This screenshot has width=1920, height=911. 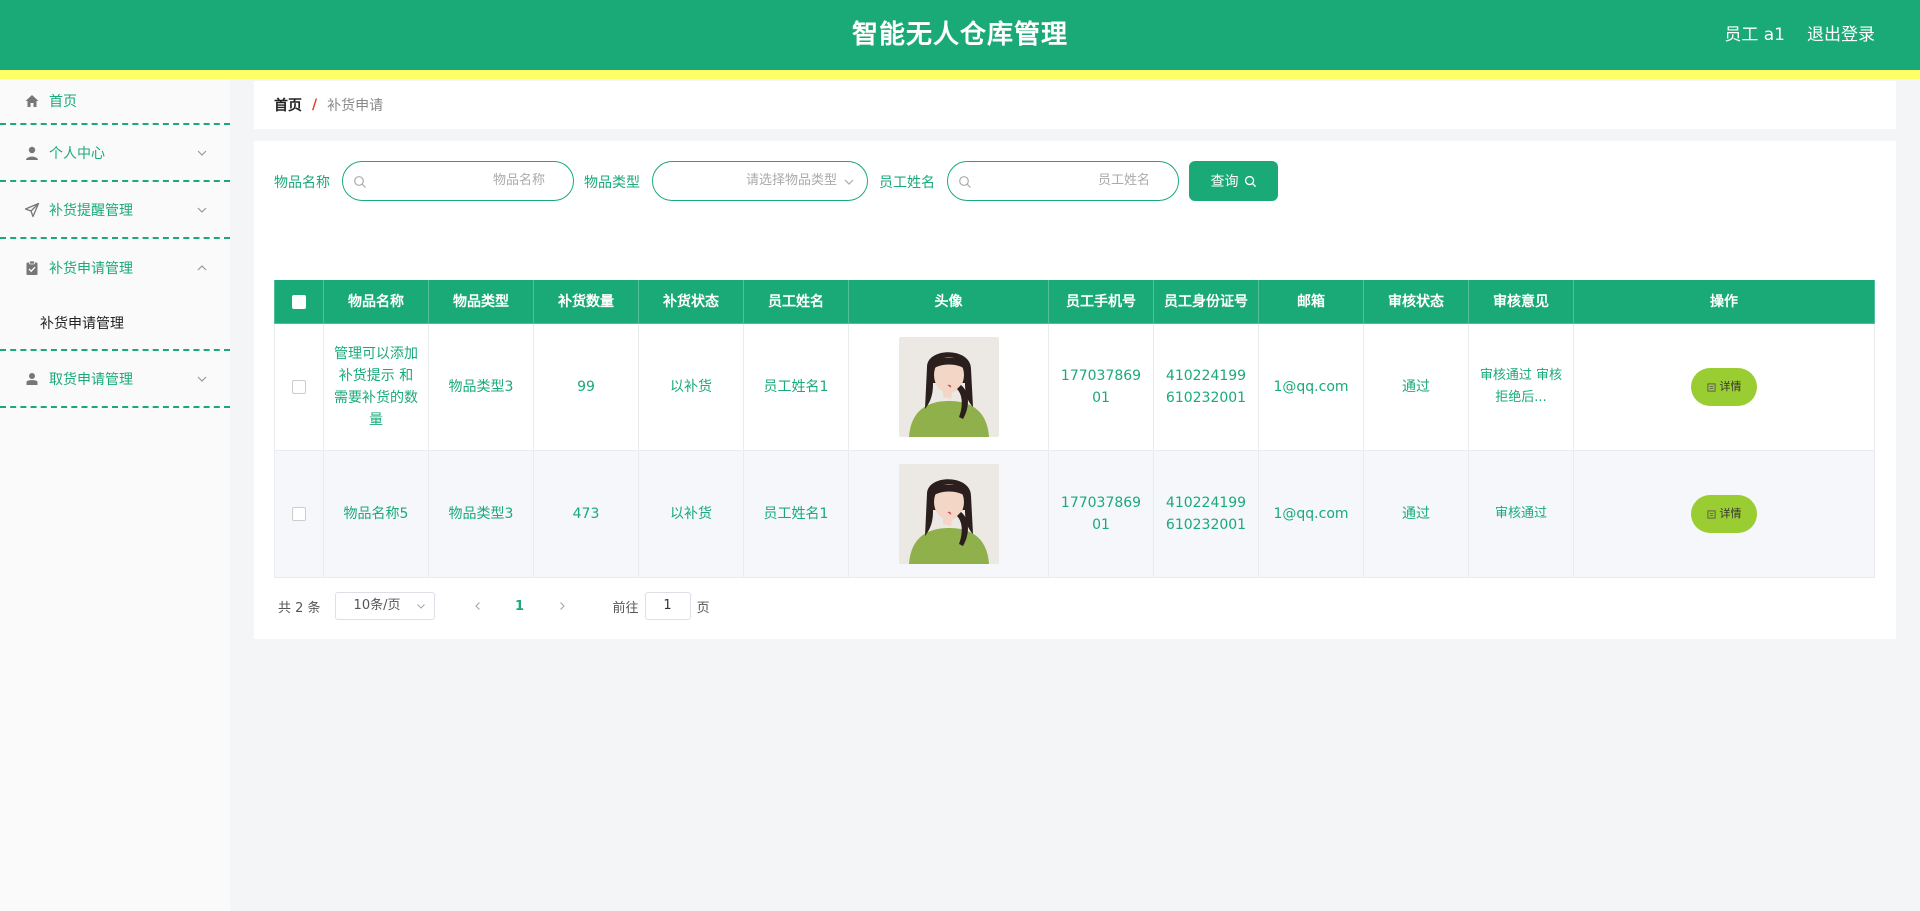 What do you see at coordinates (520, 606) in the screenshot?
I see `page-number: 1` at bounding box center [520, 606].